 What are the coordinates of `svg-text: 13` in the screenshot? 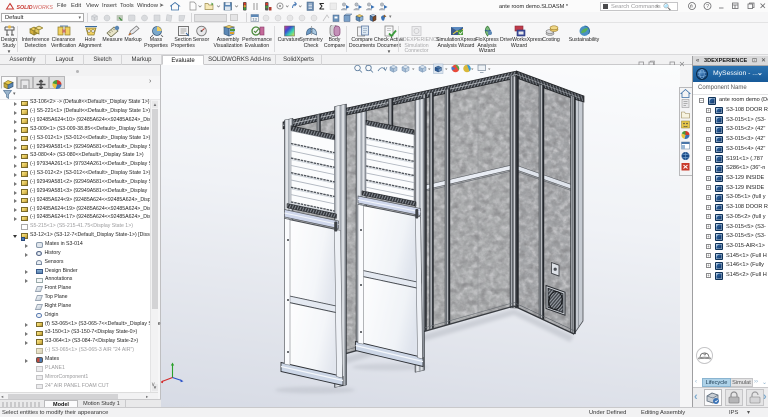 It's located at (254, 19).